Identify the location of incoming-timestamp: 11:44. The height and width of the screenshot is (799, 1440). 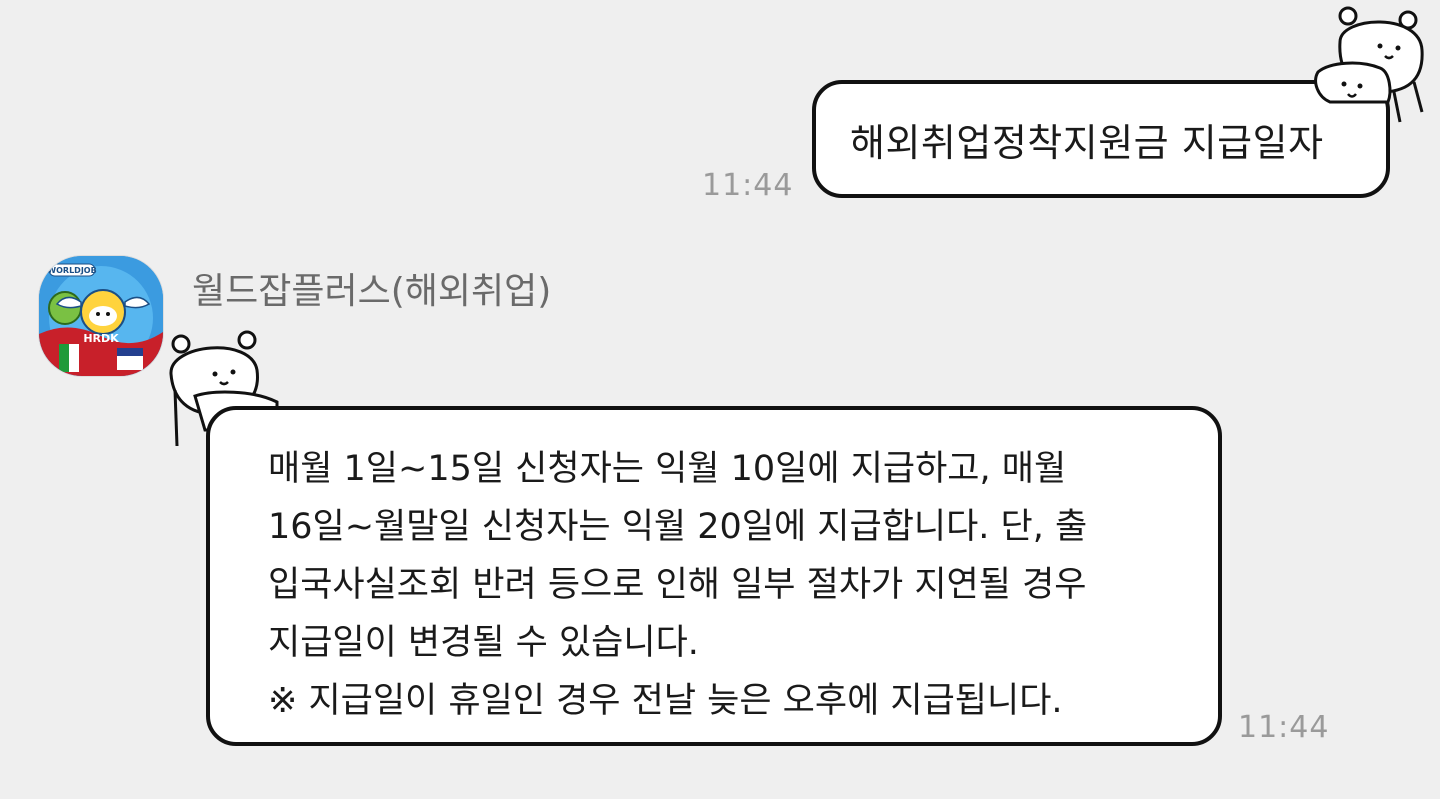
(1284, 727).